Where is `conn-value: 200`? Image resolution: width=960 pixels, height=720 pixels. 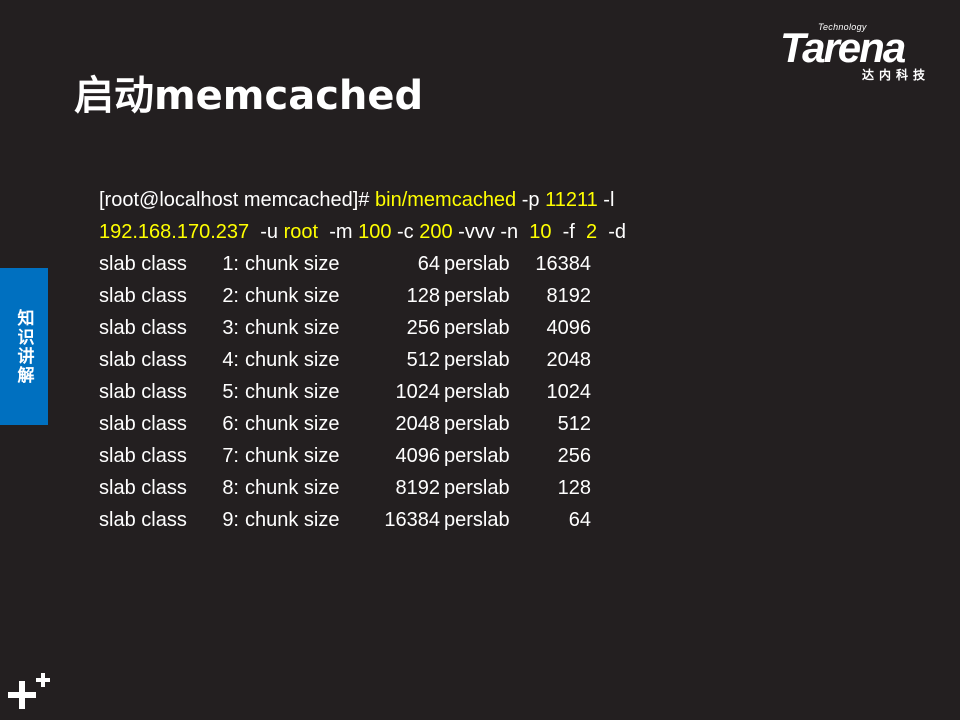
conn-value: 200 is located at coordinates (436, 232).